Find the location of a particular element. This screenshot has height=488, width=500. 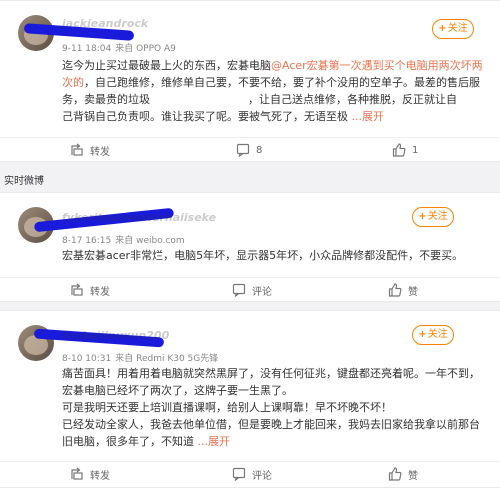

post-text-line: 已经发动全家人，我爸去他单位借，但是要晚上才能回来，我妈去旧家给我拿以前那台 is located at coordinates (271, 424).